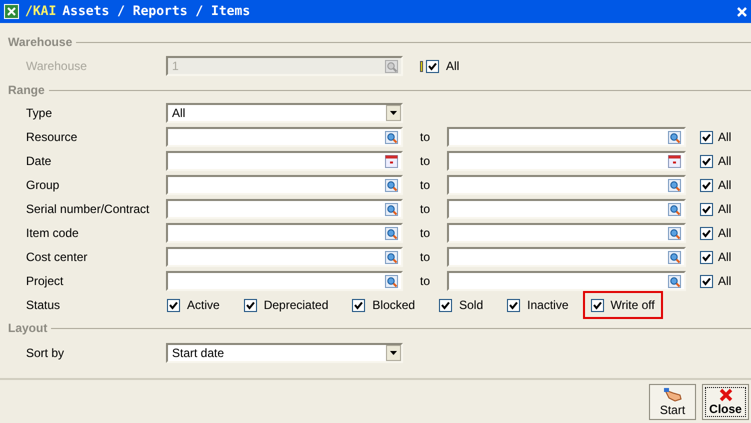 The width and height of the screenshot is (751, 423). What do you see at coordinates (284, 353) in the screenshot?
I see `dropdown: Start date` at bounding box center [284, 353].